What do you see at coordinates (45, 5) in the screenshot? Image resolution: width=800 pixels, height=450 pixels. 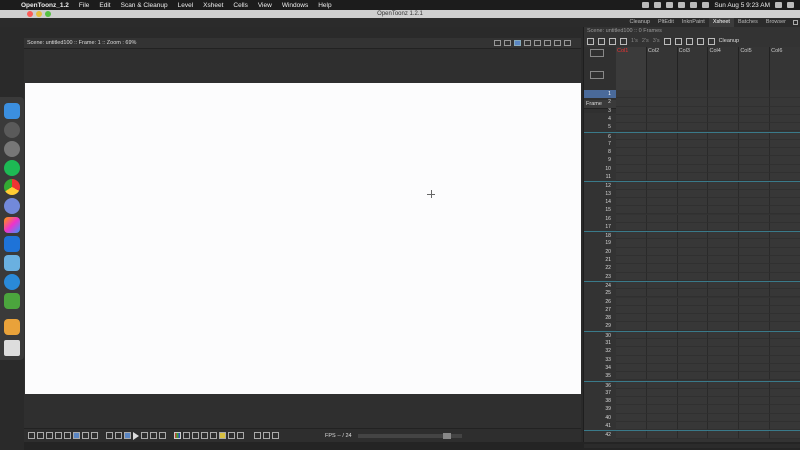 I see `menu-app: OpenToonz_1.2` at bounding box center [45, 5].